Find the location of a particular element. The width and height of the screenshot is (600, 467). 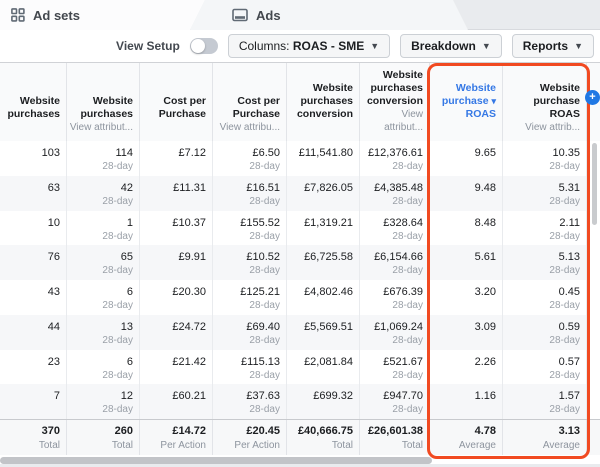

table-cell: 13 28-day is located at coordinates (103, 332).